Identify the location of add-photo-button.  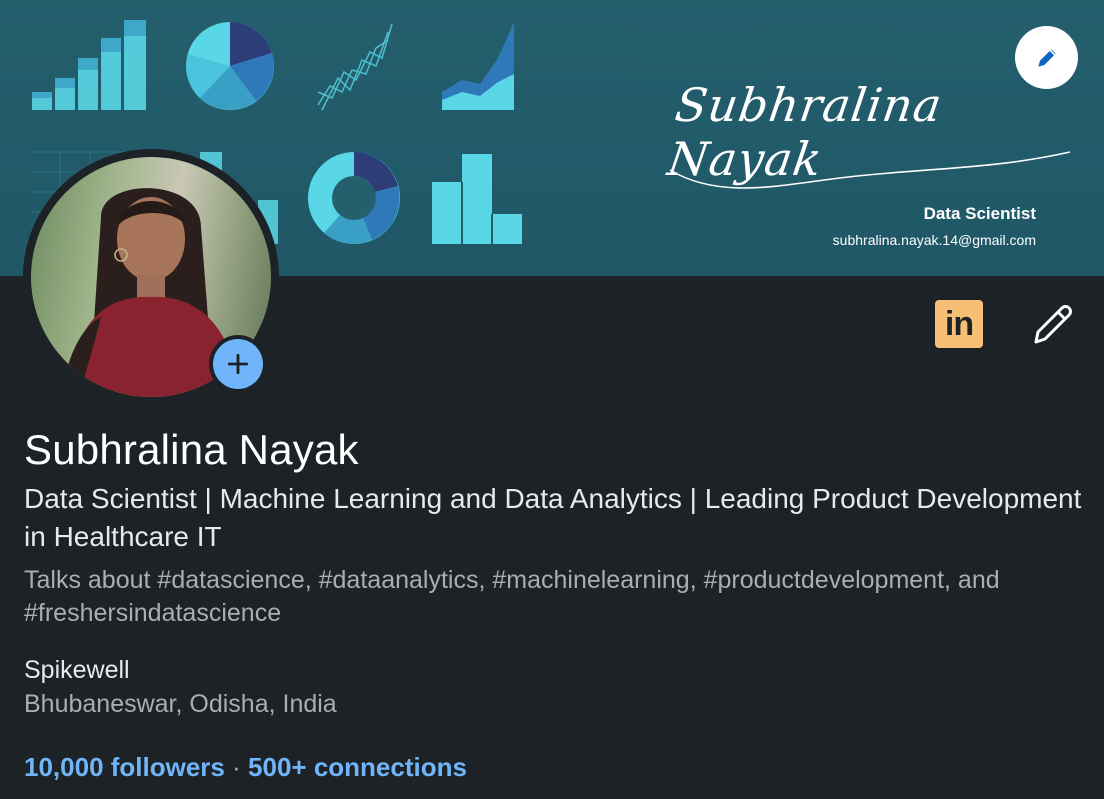
(238, 364).